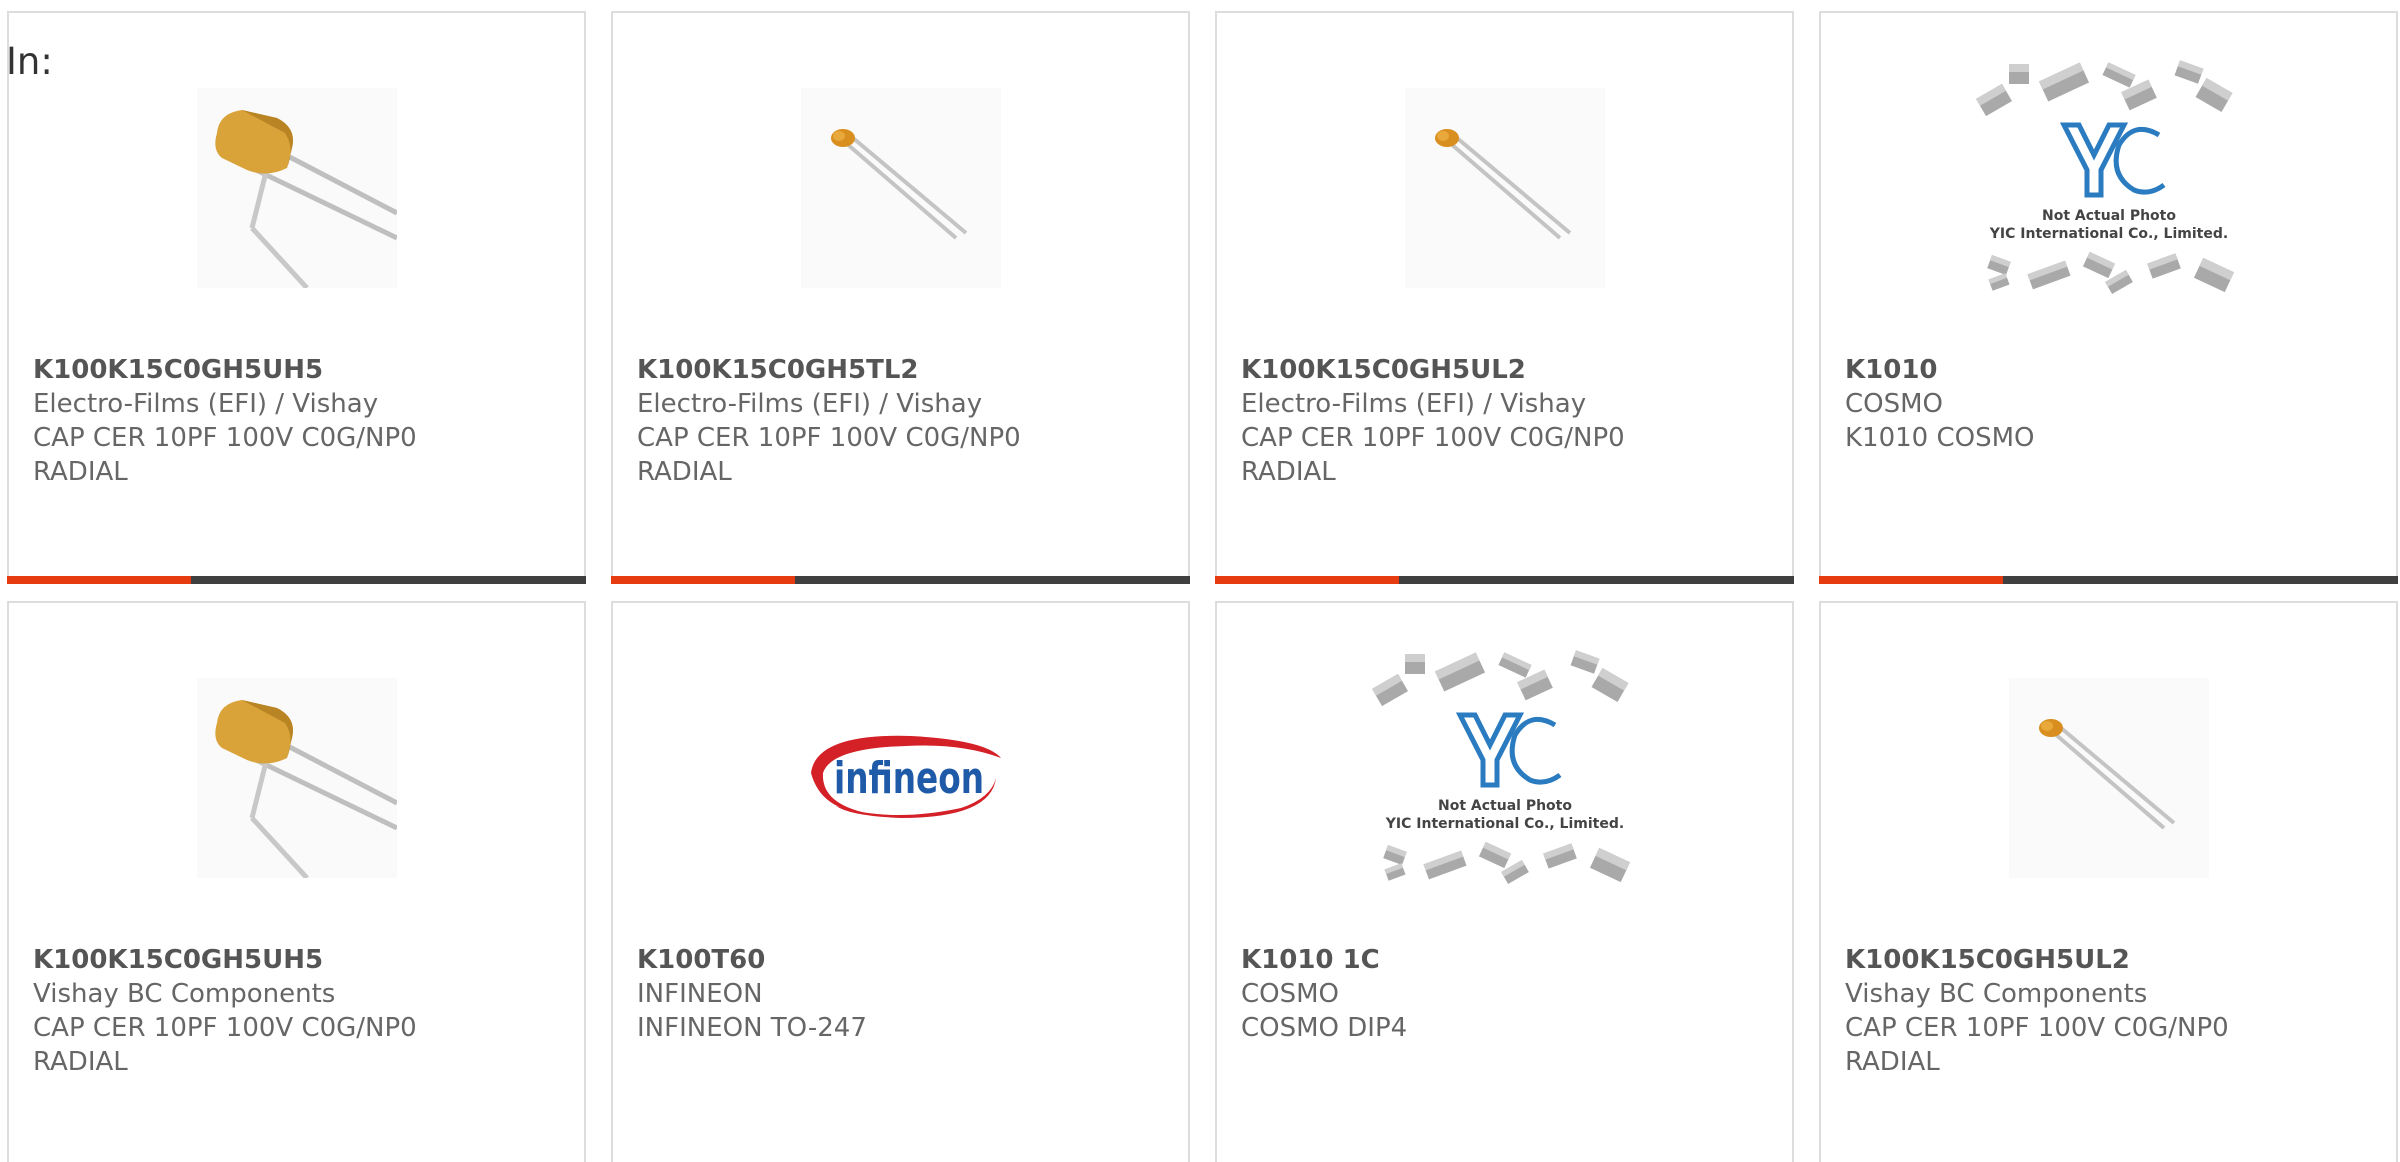 The image size is (2400, 1162). What do you see at coordinates (906, 994) in the screenshot?
I see `product-info: K100T60 INFINEON INFINEON TO-247` at bounding box center [906, 994].